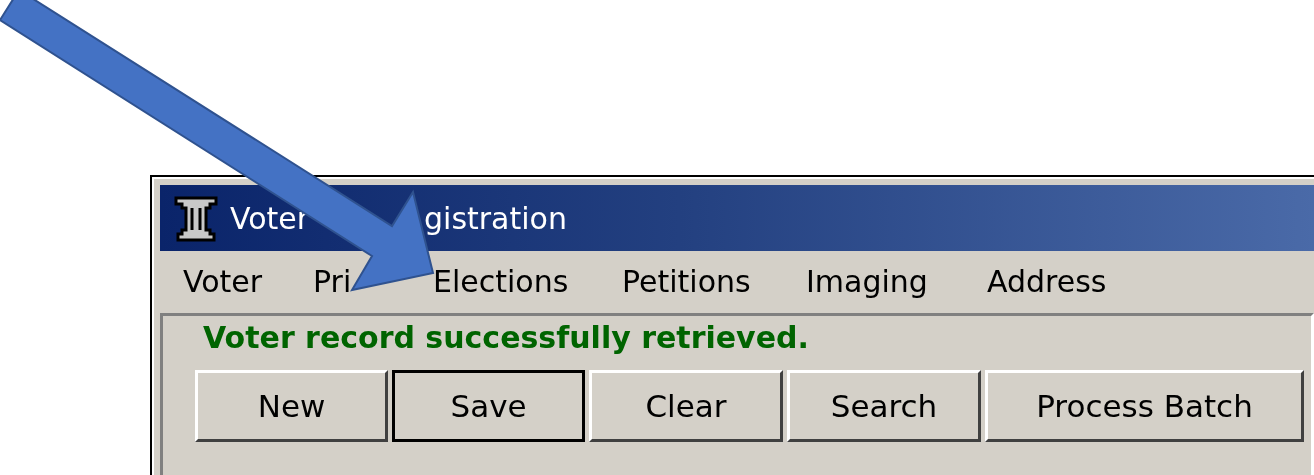  What do you see at coordinates (1144, 406) in the screenshot?
I see `button: Process Batch` at bounding box center [1144, 406].